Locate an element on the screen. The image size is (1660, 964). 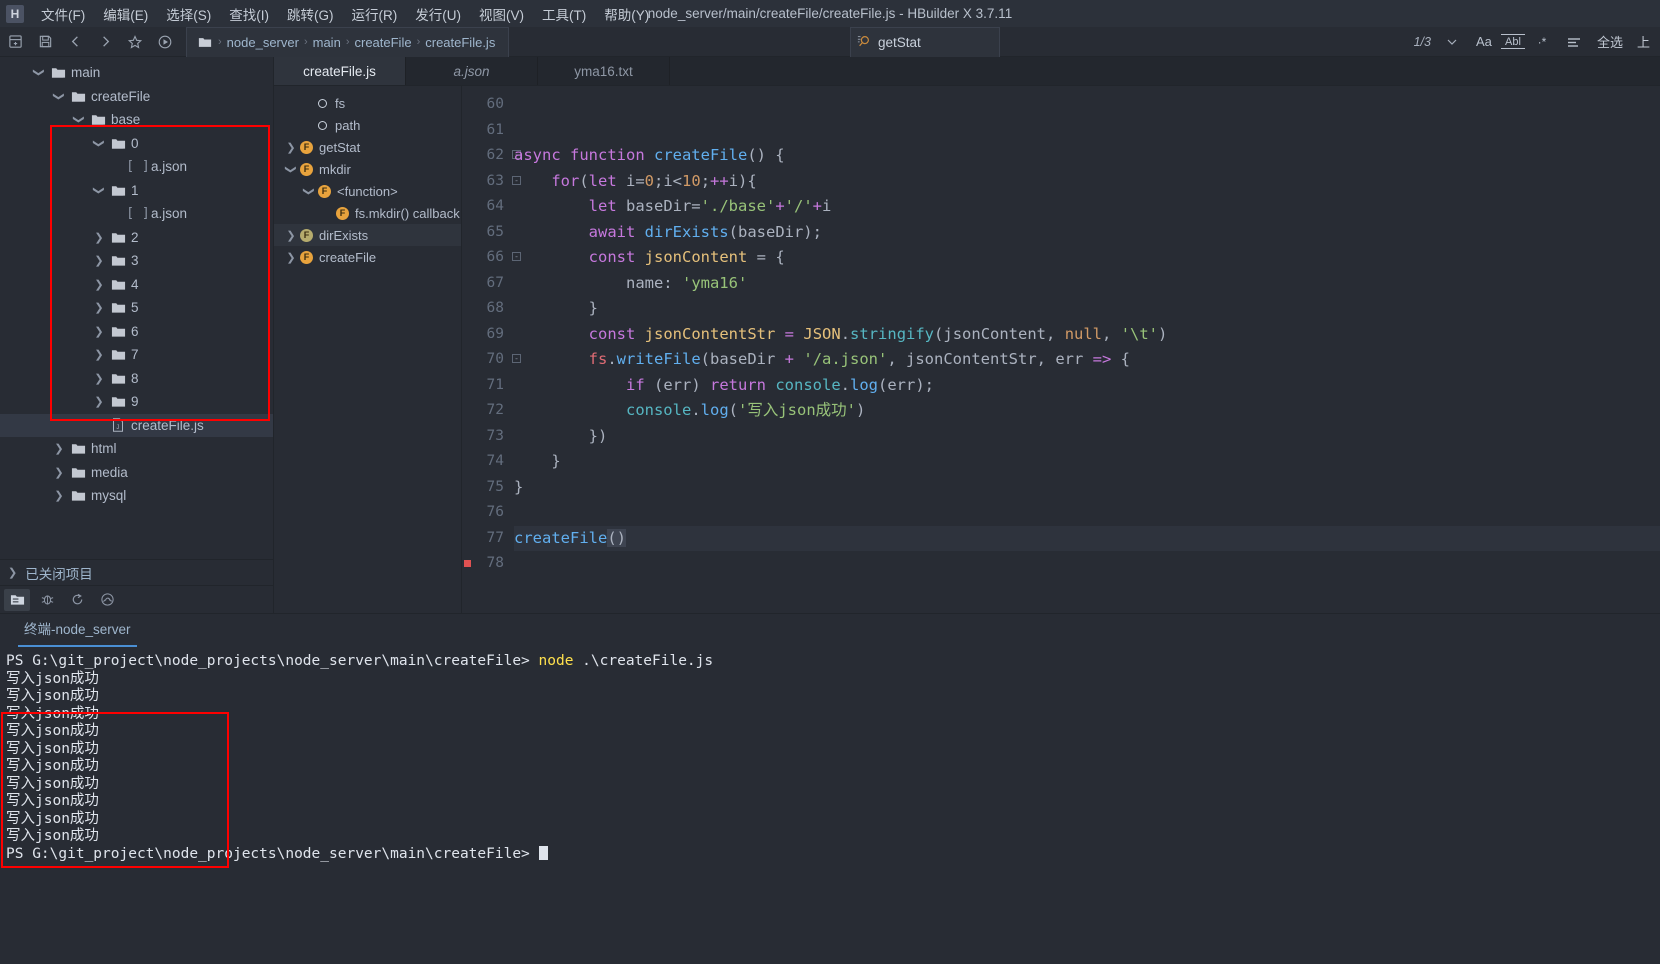
breadcrumb-item-2: createFile is located at coordinates (382, 42).